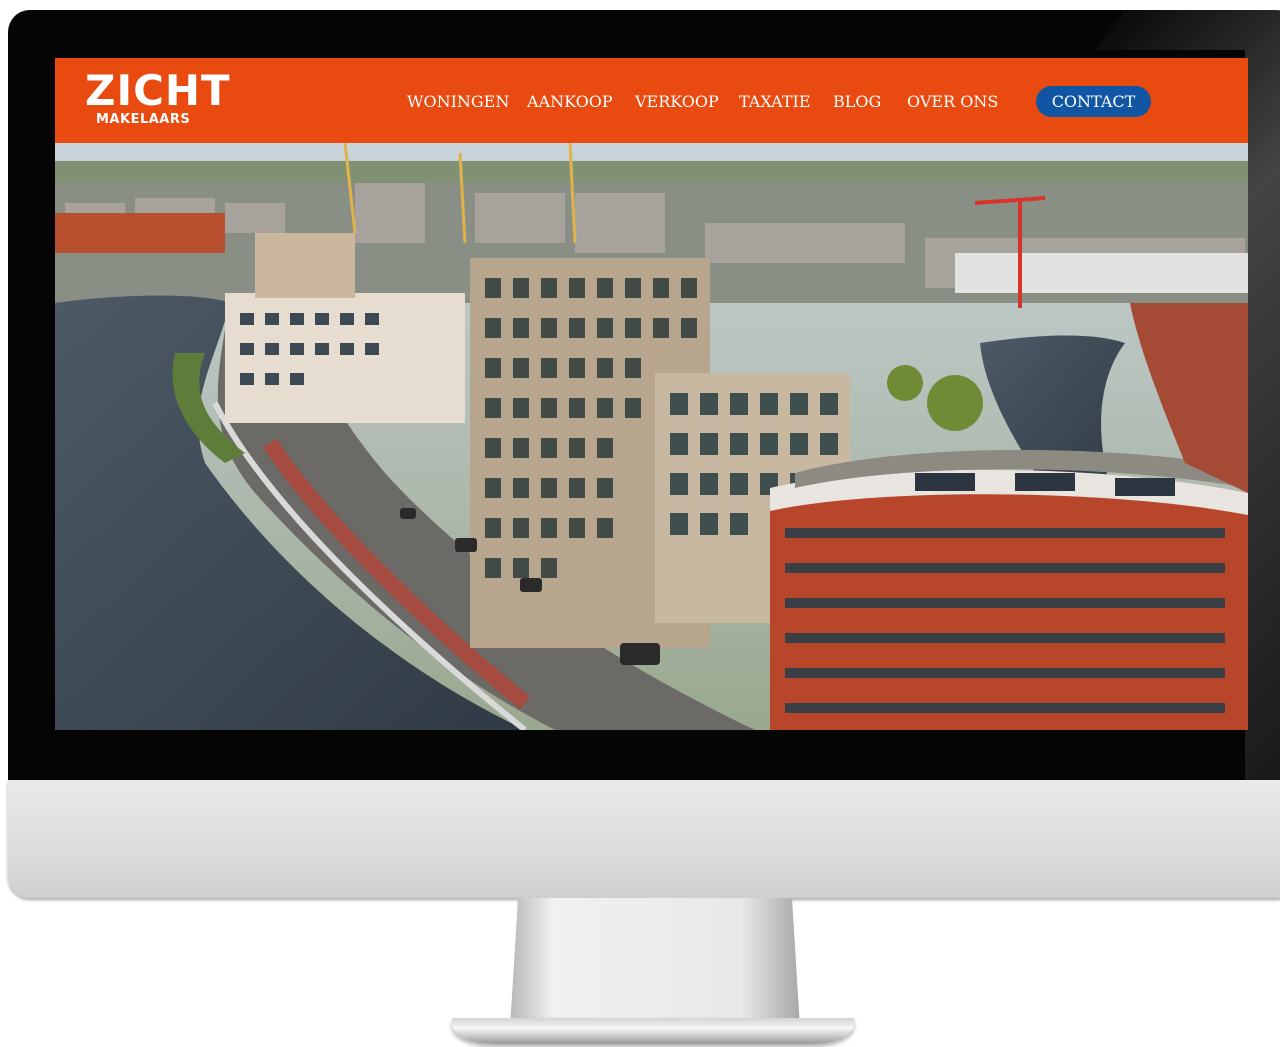 Image resolution: width=1280 pixels, height=1047 pixels. Describe the element at coordinates (952, 101) in the screenshot. I see `nav-item-over-ons: OVER ONS` at that location.